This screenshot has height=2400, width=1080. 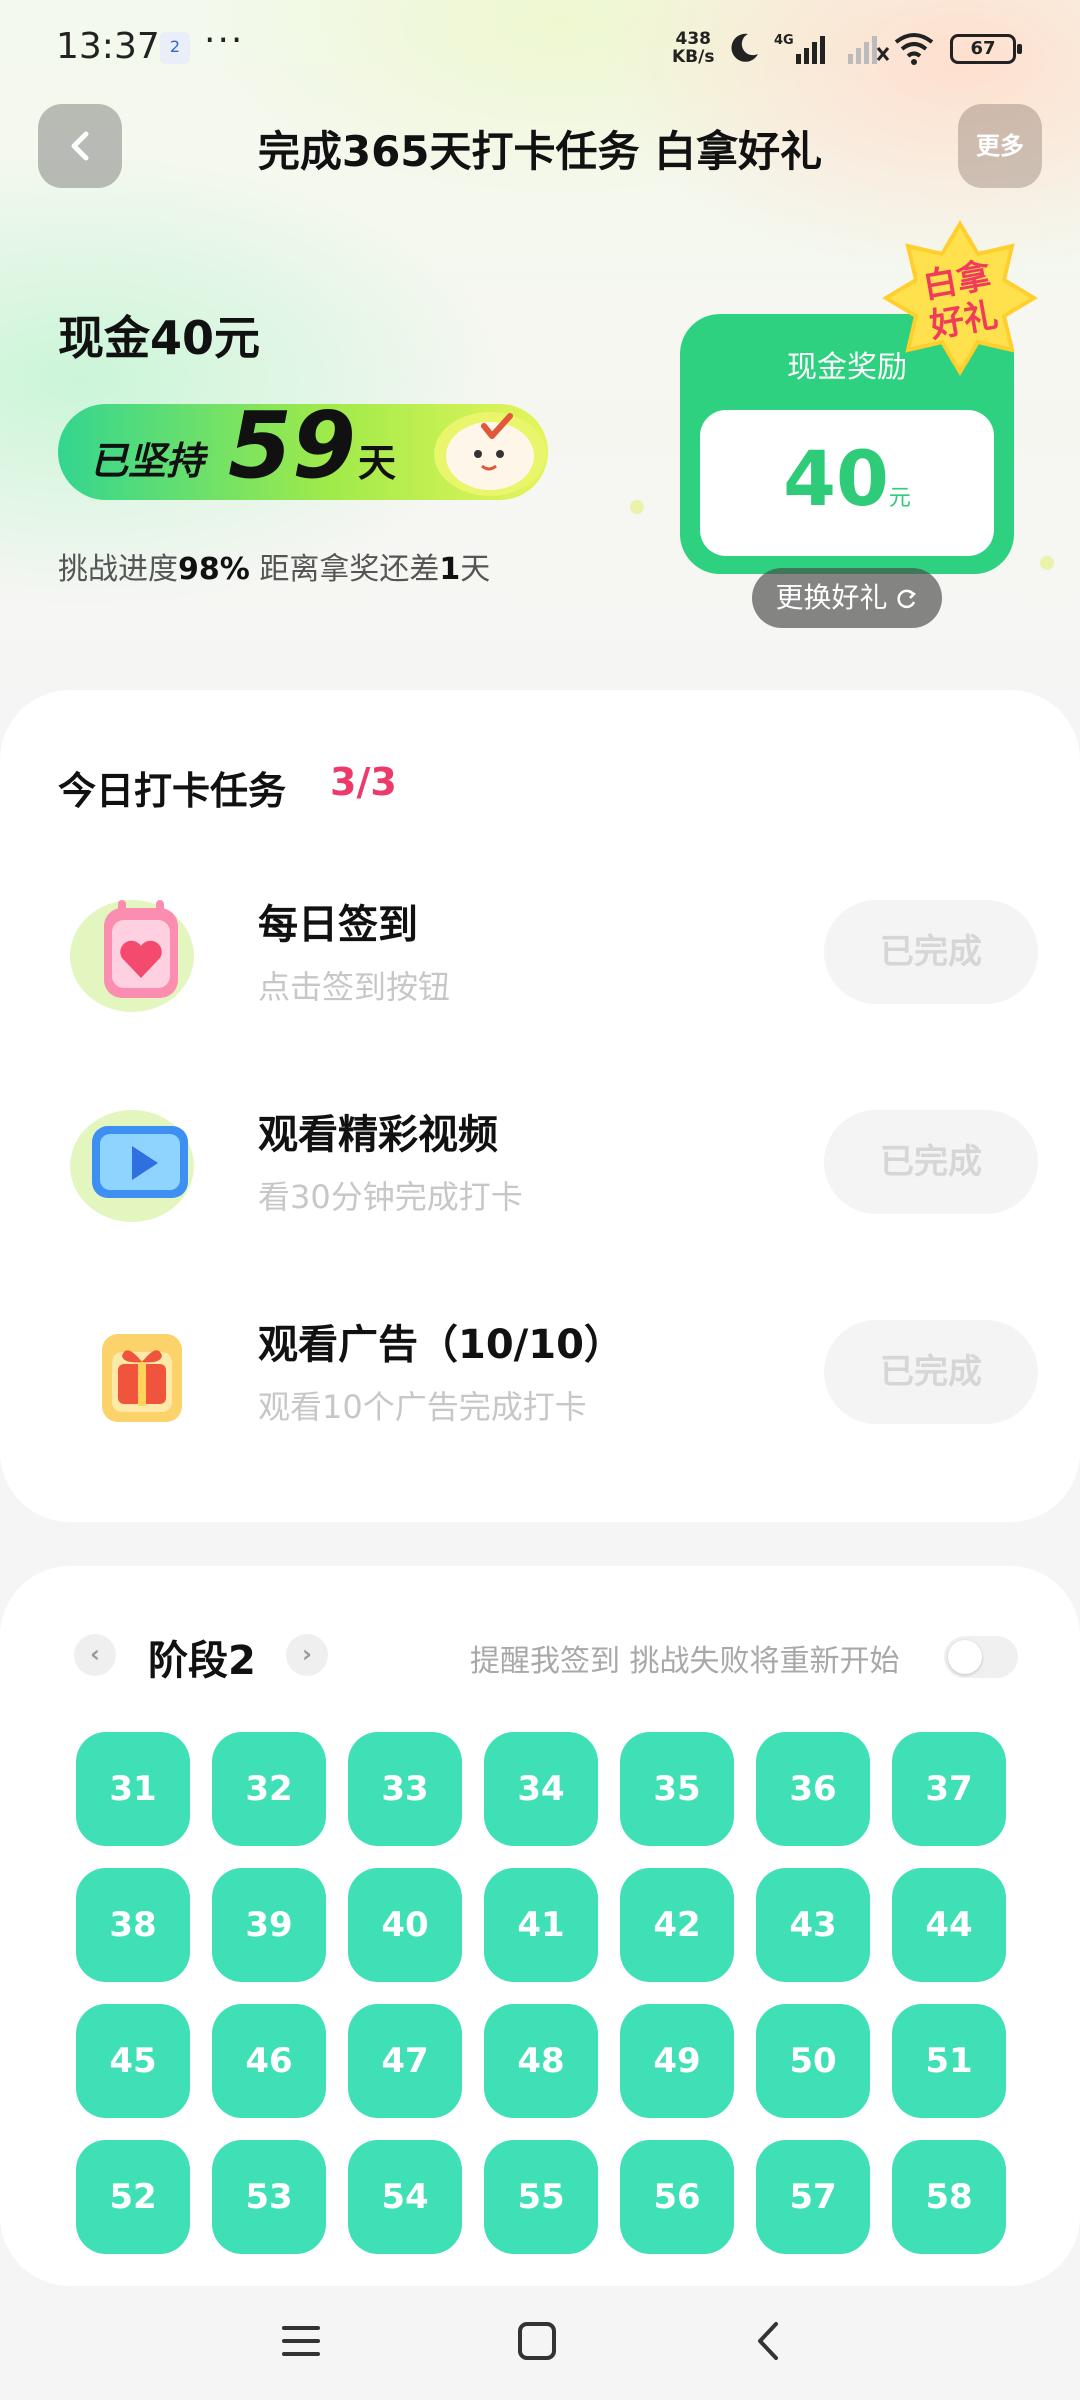 What do you see at coordinates (949, 2197) in the screenshot?
I see `day-cell: 58` at bounding box center [949, 2197].